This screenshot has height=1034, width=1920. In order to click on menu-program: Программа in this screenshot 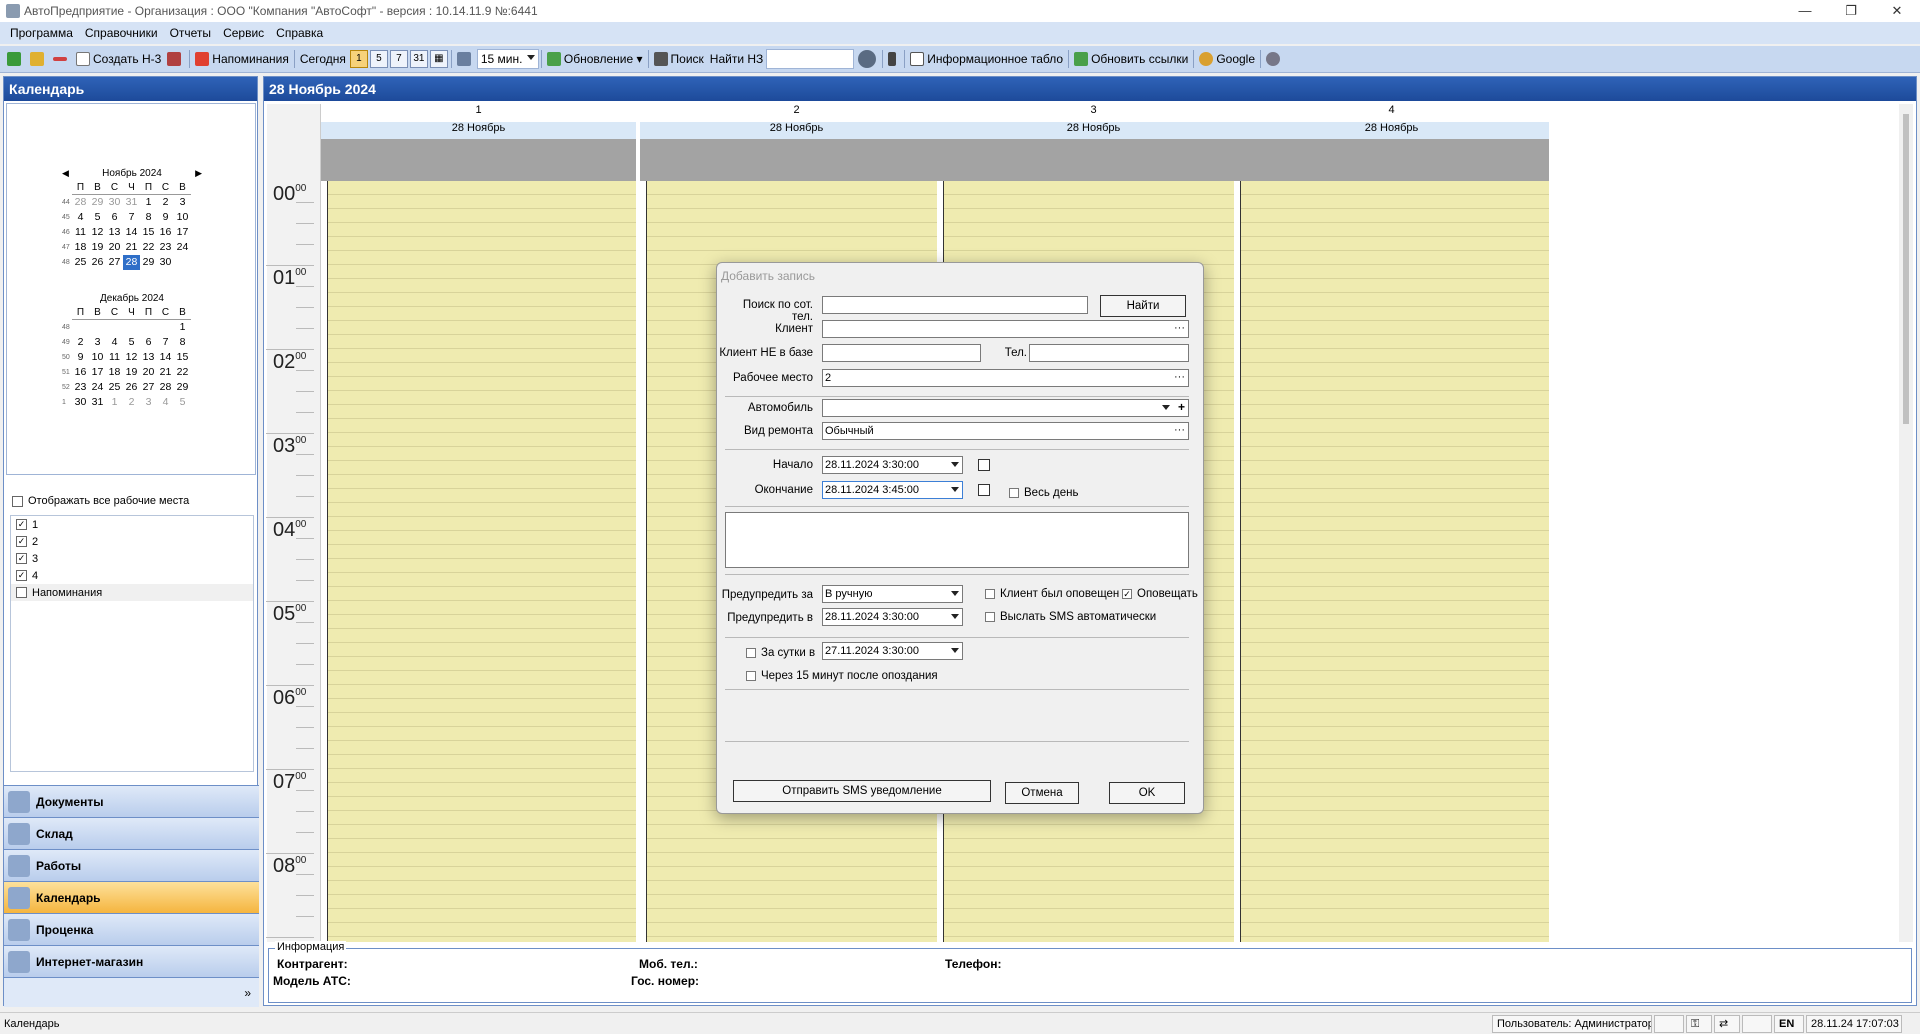, I will do `click(41, 33)`.